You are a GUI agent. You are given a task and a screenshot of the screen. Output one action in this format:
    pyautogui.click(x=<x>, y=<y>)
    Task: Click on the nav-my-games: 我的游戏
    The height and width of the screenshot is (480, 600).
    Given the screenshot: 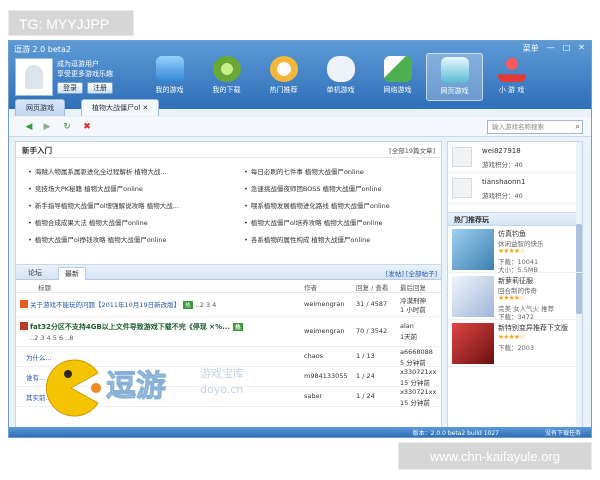 What is the action you would take?
    pyautogui.click(x=169, y=77)
    